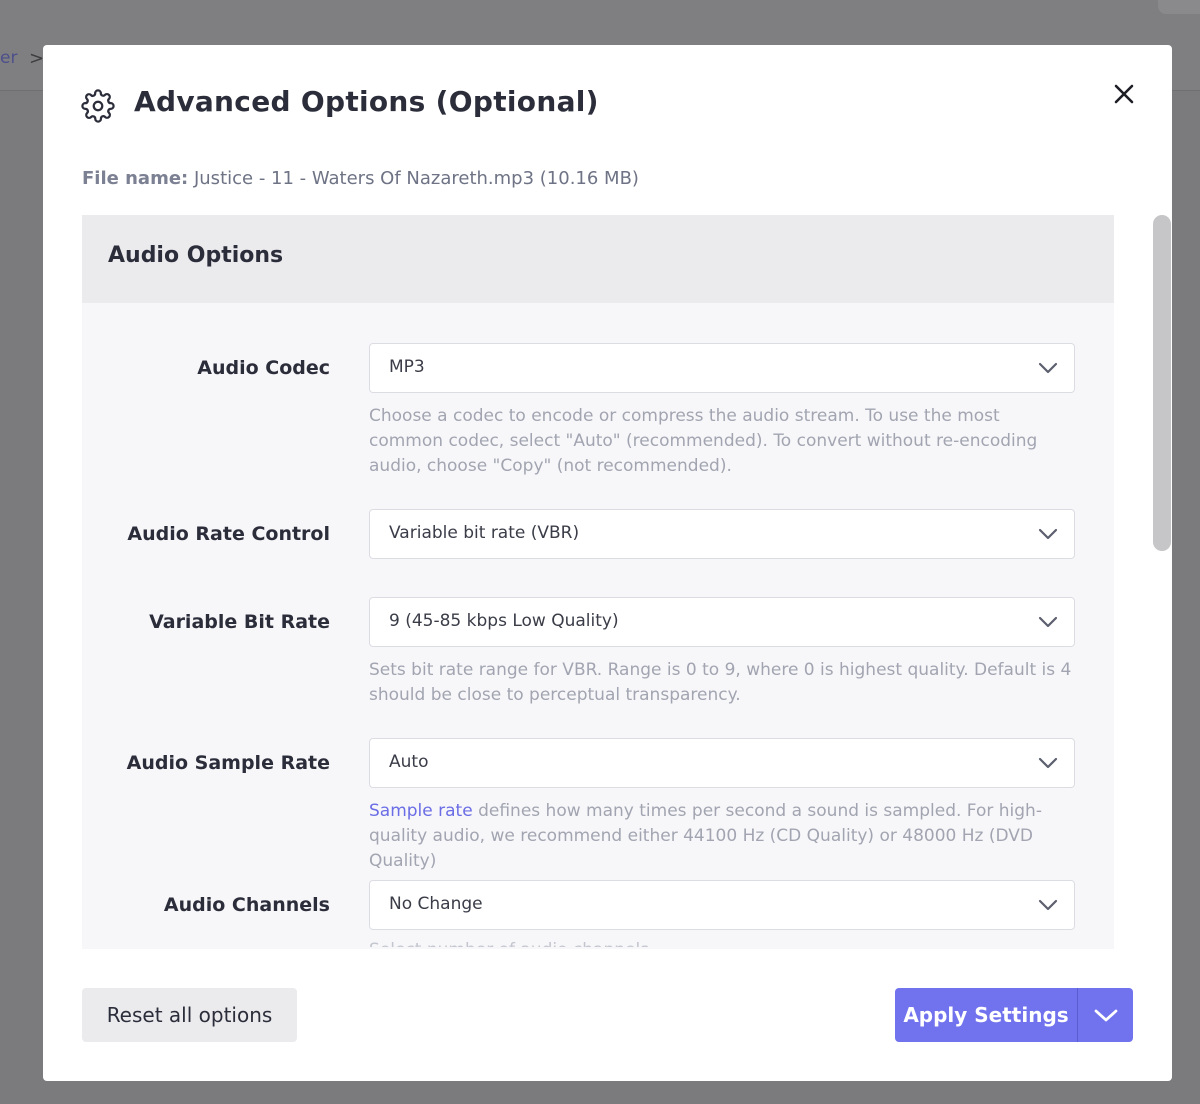 The image size is (1200, 1104). What do you see at coordinates (228, 763) in the screenshot?
I see `audio-sample-rate-label: Audio Sample Rate` at bounding box center [228, 763].